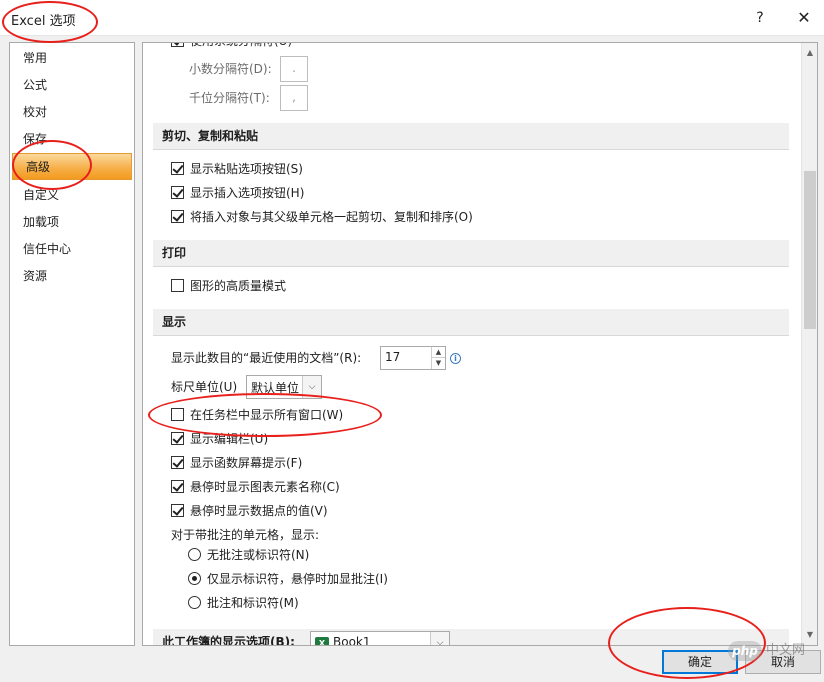 The height and width of the screenshot is (682, 824). What do you see at coordinates (266, 358) in the screenshot?
I see `recent-docs-label: 显示此数目的“最近使用的文档”(R):` at bounding box center [266, 358].